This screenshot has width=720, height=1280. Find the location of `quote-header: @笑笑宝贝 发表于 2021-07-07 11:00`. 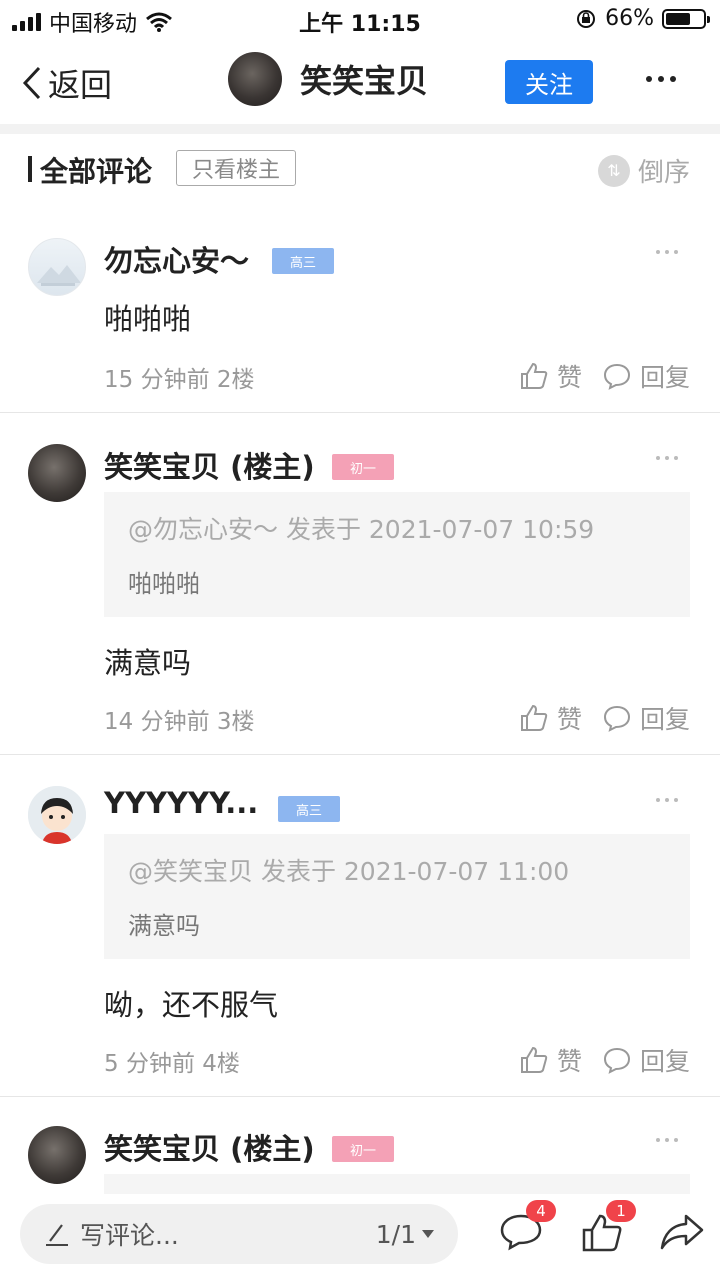

quote-header: @笑笑宝贝 发表于 2021-07-07 11:00 is located at coordinates (349, 871).